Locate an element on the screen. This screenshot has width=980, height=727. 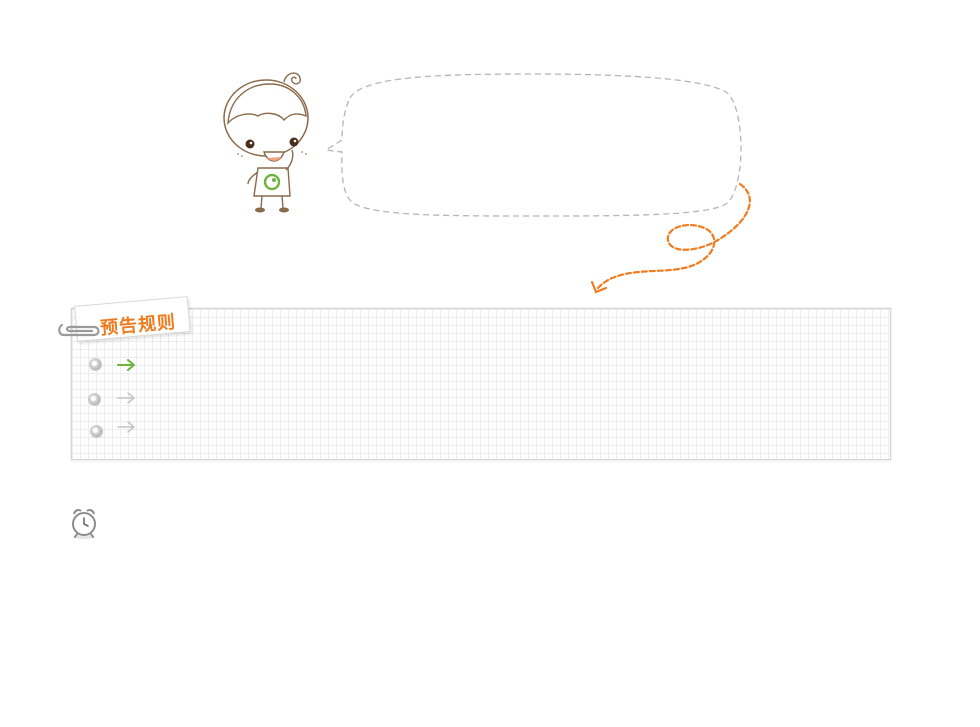
mascot-illustration is located at coordinates (266, 142).